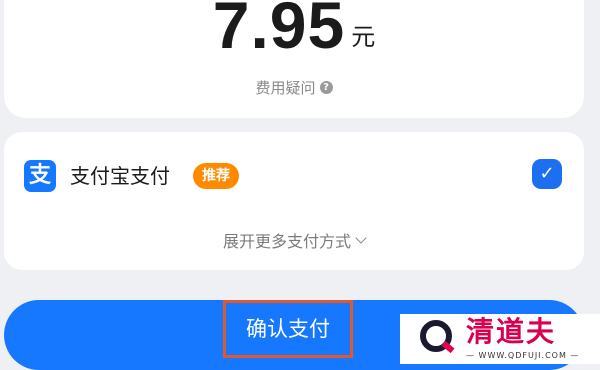  I want to click on watermark-logo-icon, so click(436, 336).